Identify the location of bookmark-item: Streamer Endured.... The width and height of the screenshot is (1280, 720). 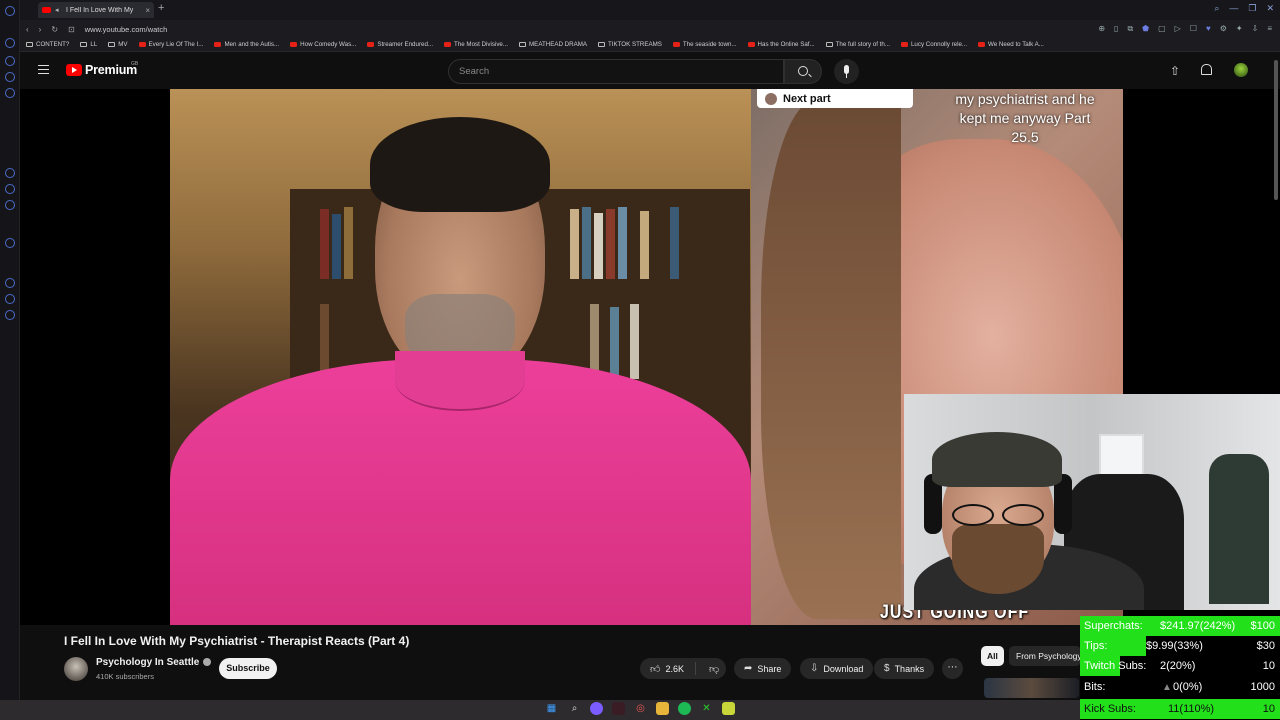
(400, 44).